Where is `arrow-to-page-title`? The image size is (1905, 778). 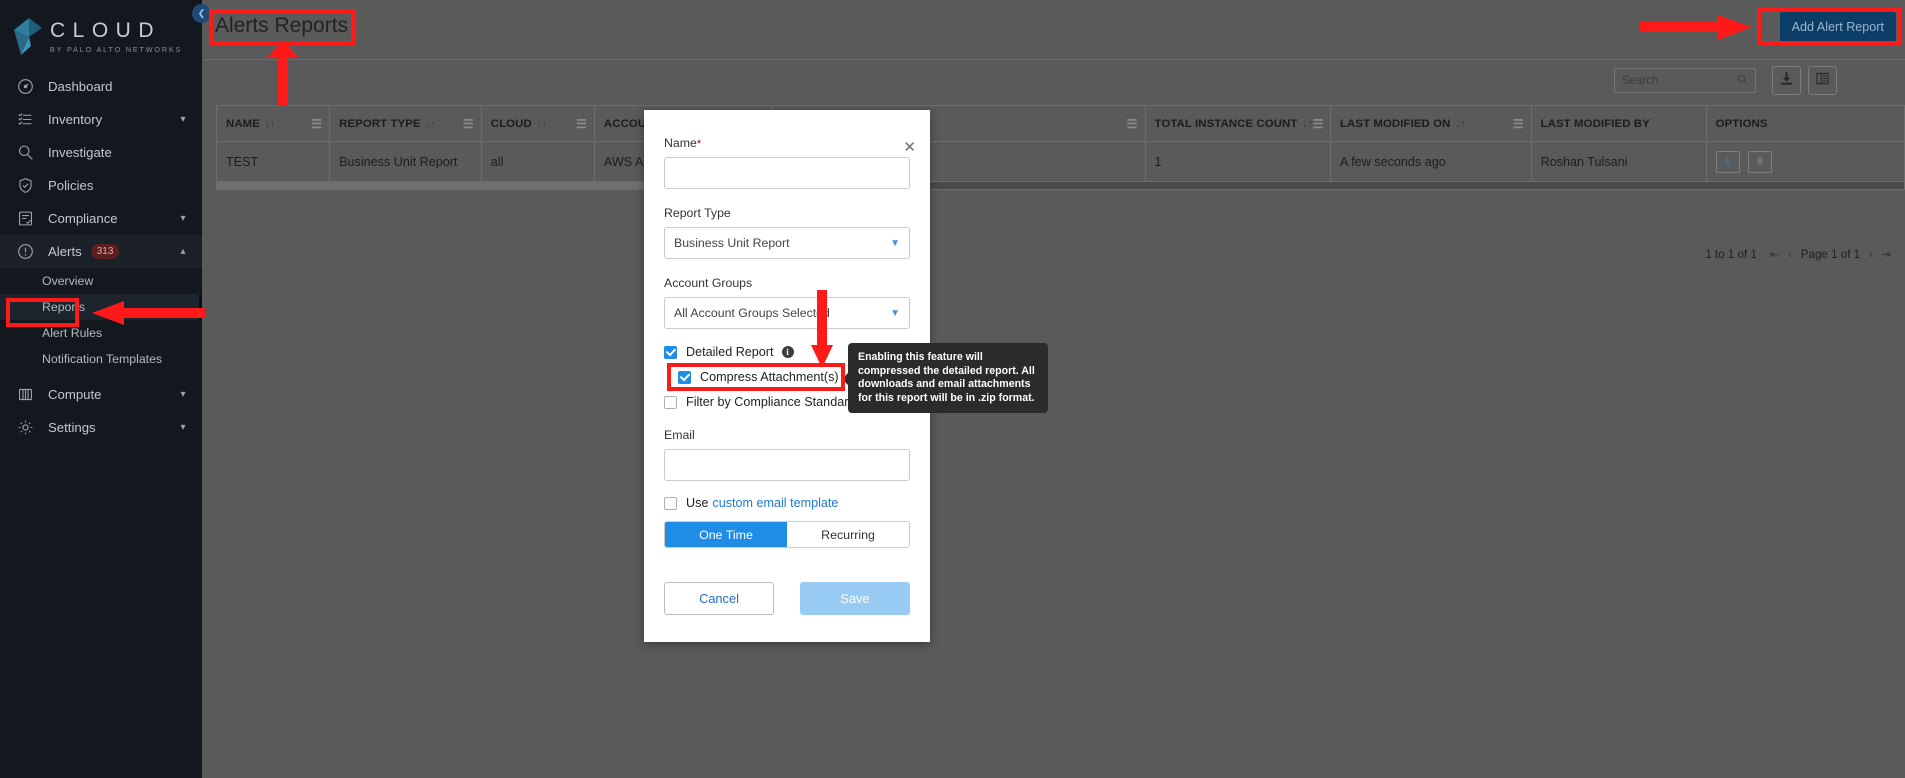 arrow-to-page-title is located at coordinates (283, 73).